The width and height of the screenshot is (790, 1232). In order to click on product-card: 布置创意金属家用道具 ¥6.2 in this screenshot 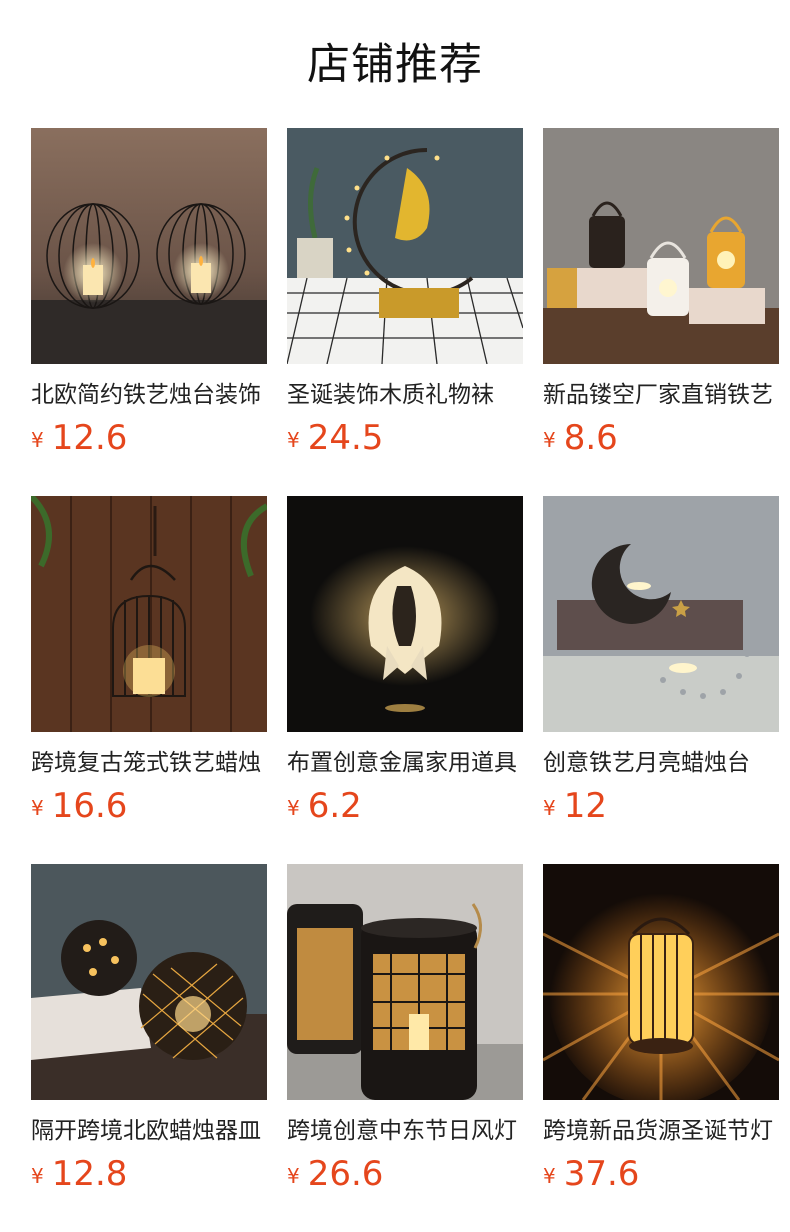, I will do `click(405, 661)`.